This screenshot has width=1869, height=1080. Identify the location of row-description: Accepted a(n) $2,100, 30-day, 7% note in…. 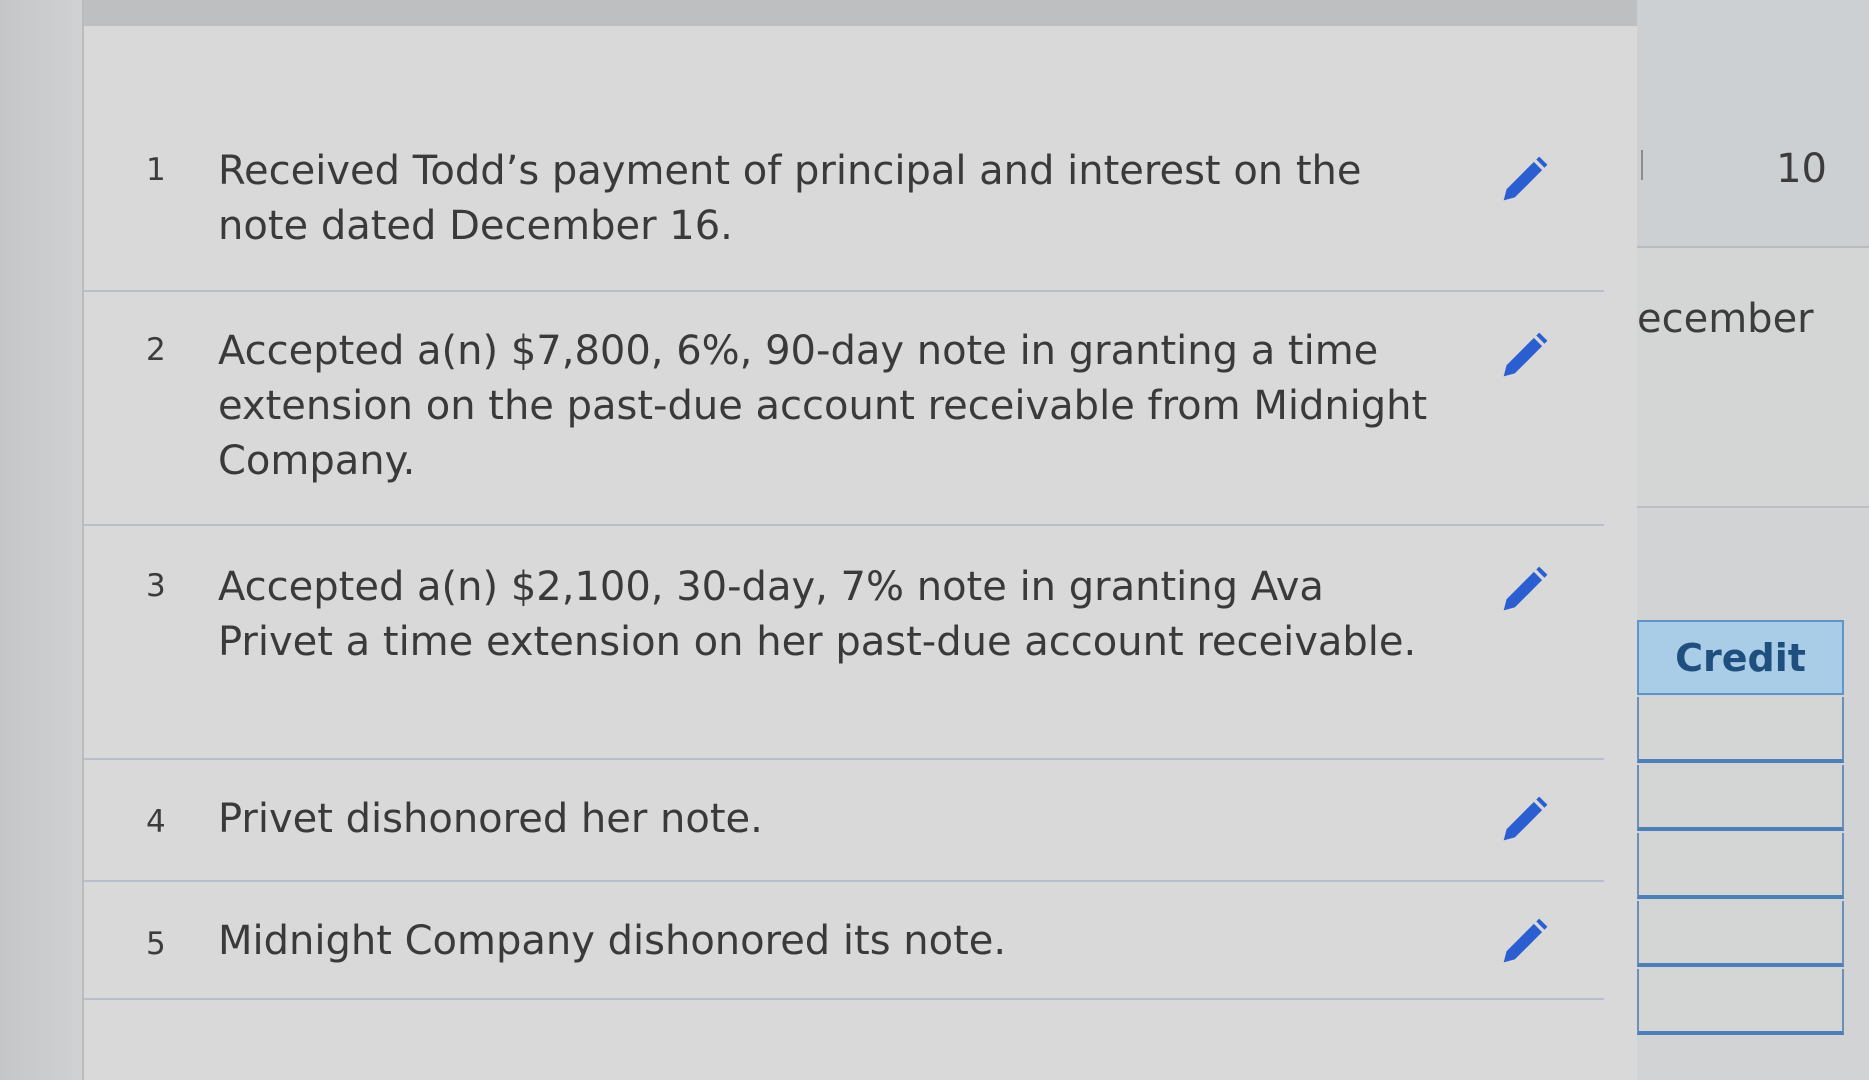
(817, 614).